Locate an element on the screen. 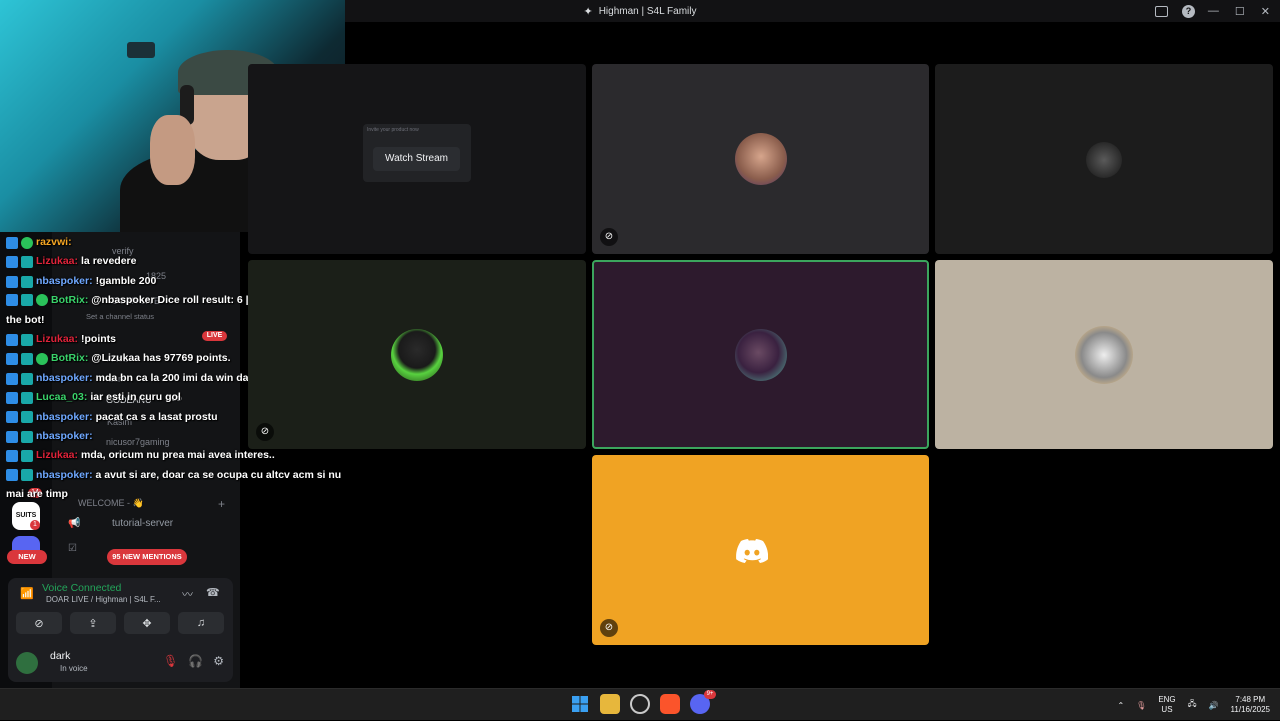  network-icon: 🖧 is located at coordinates (1192, 705).